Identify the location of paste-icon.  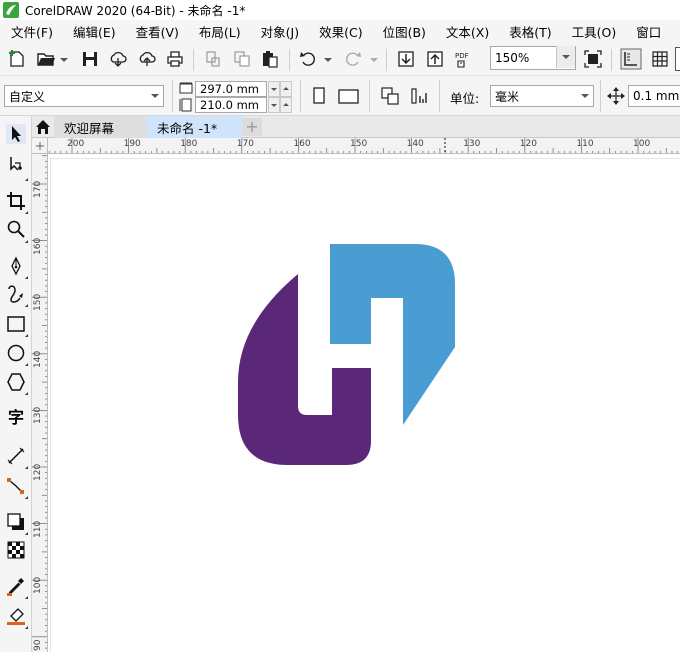
(270, 59).